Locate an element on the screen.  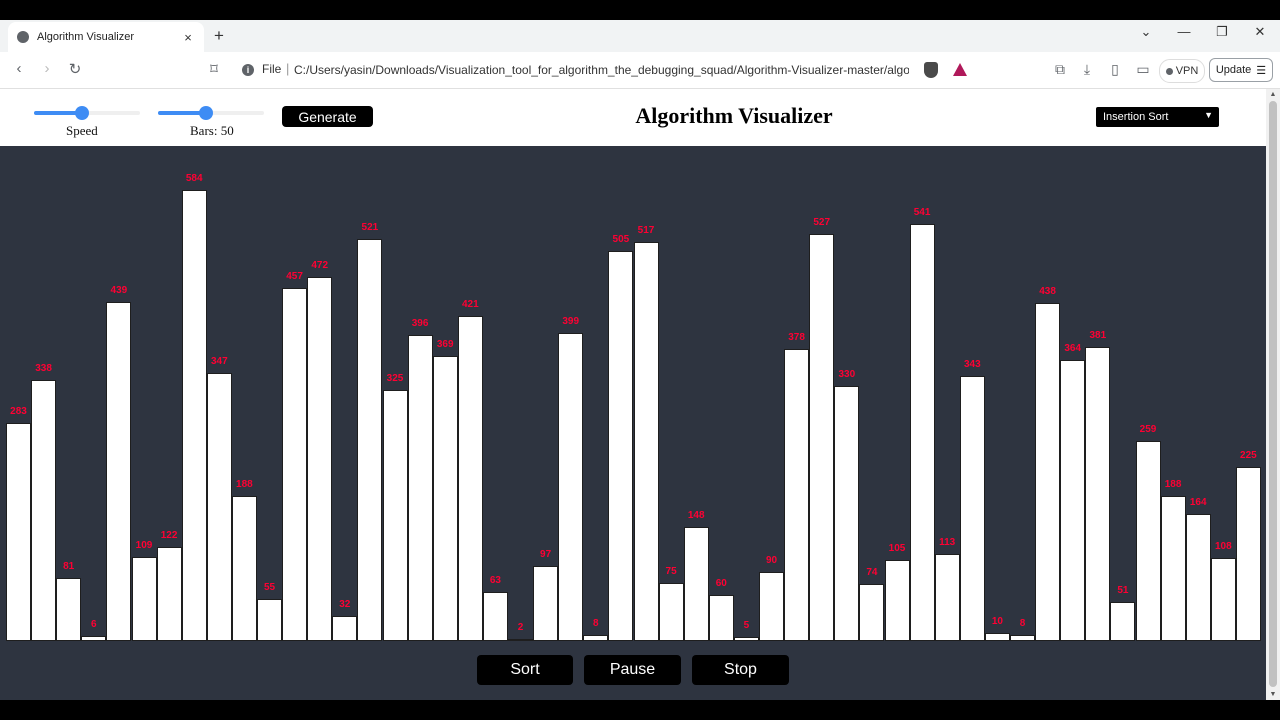
pause-button: Pause is located at coordinates (632, 670).